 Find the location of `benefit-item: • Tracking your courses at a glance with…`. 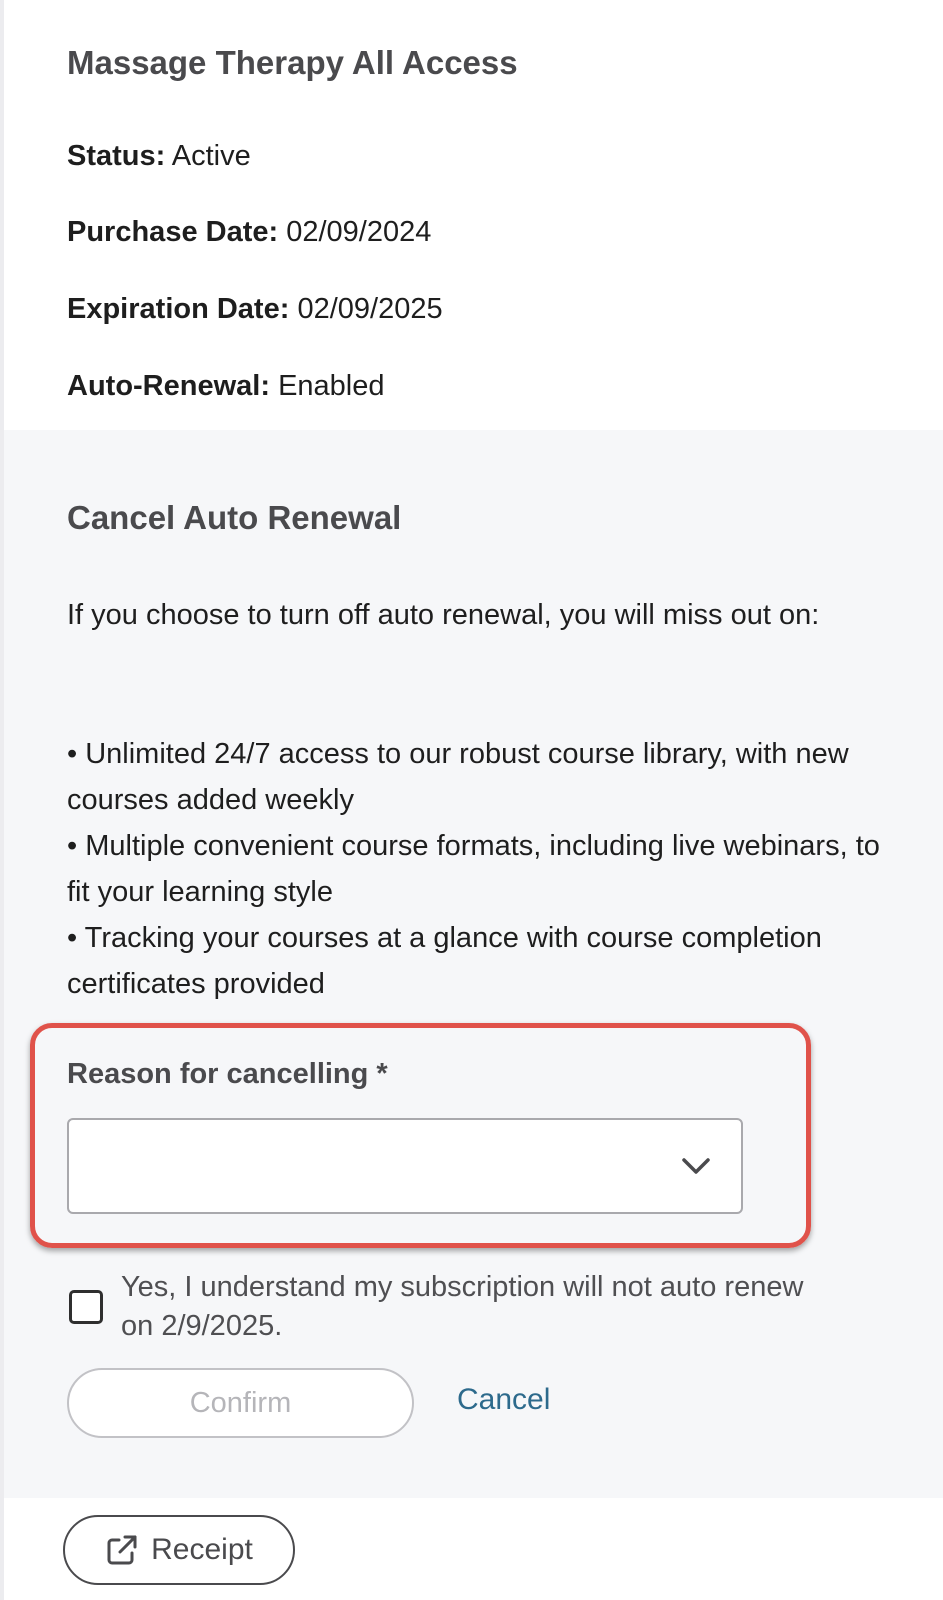

benefit-item: • Tracking your courses at a glance with… is located at coordinates (444, 961).